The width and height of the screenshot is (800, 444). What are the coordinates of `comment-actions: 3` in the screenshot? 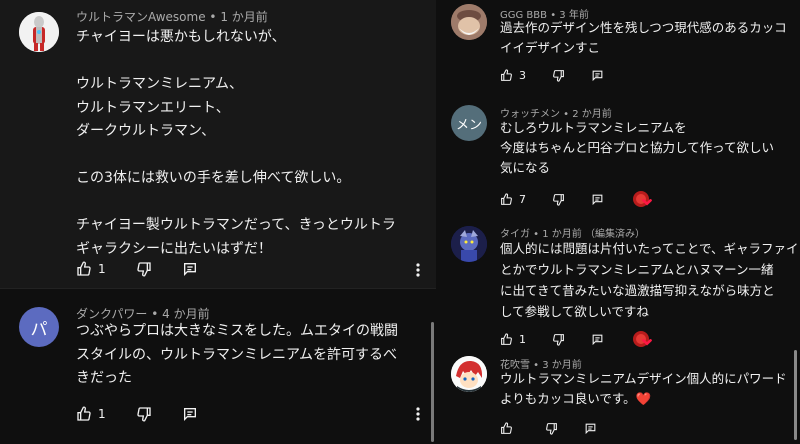 It's located at (552, 75).